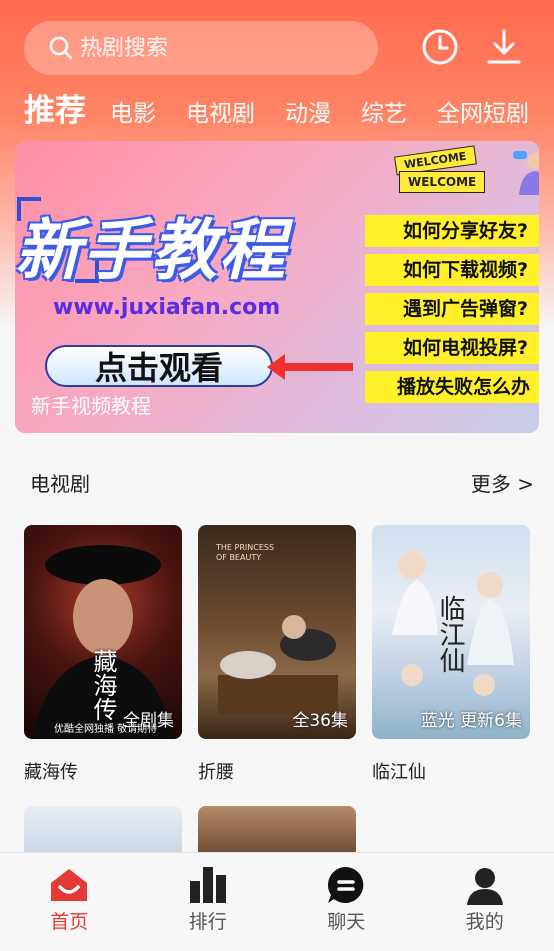  Describe the element at coordinates (346, 922) in the screenshot. I see `tab-label: 聊天` at that location.